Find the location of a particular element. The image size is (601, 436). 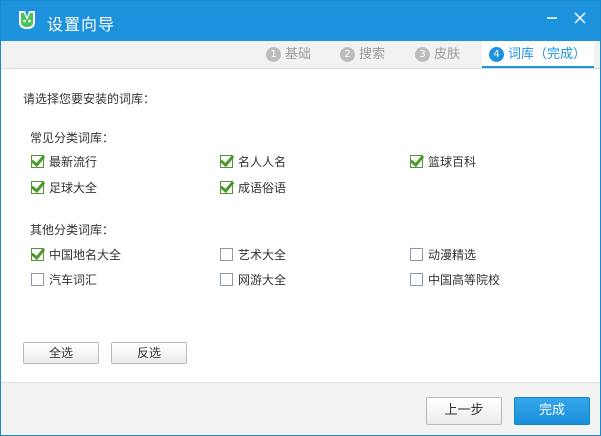

invert-selection-button: 反选 is located at coordinates (149, 353).